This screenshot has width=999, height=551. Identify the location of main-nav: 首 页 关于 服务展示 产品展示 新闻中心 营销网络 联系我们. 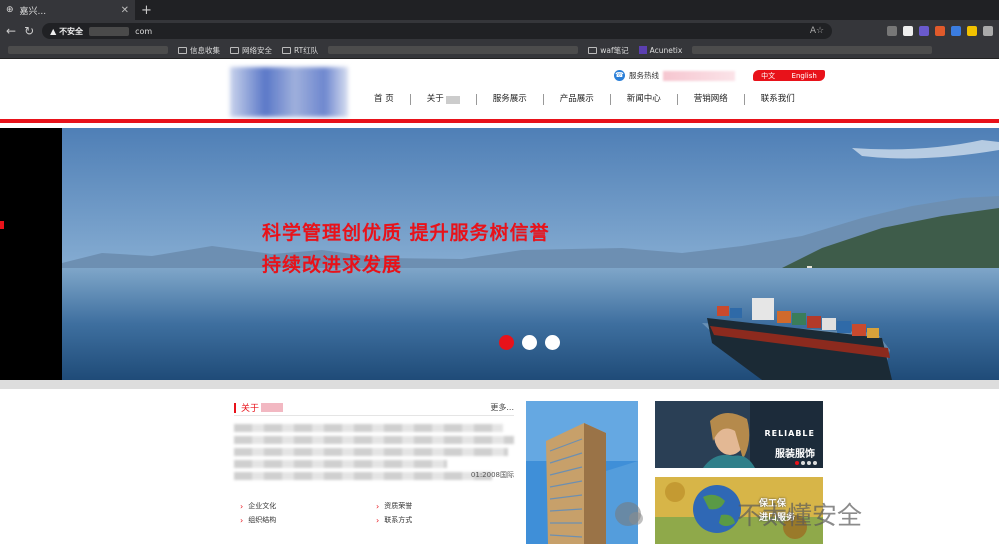
(584, 99).